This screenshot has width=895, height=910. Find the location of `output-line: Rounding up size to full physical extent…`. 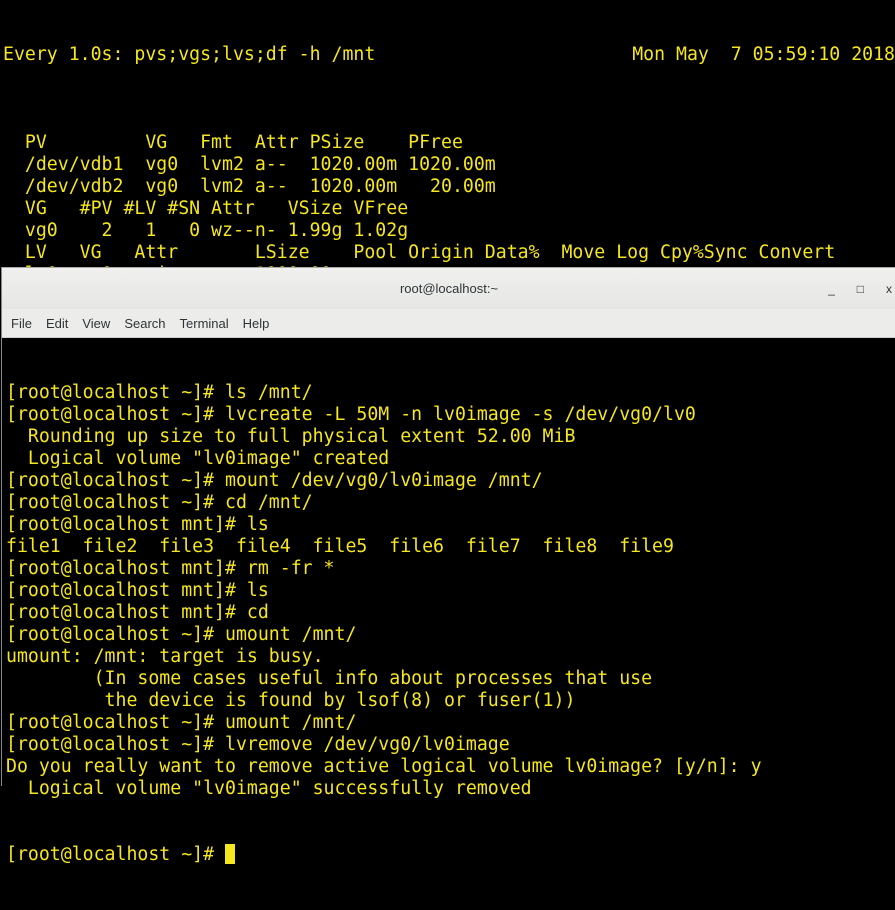

output-line: Rounding up size to full physical extent… is located at coordinates (291, 436).